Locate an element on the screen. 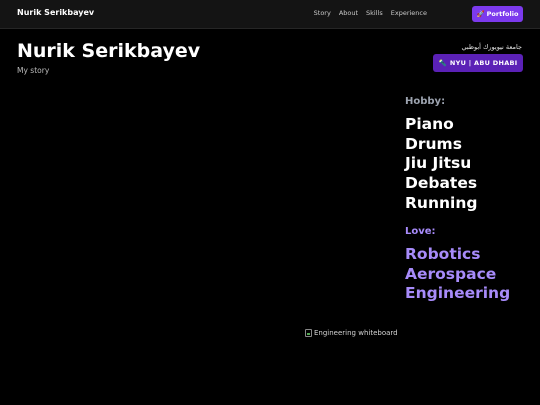 Image resolution: width=540 pixels, height=405 pixels. nav-links: Story About Skills Experience is located at coordinates (370, 13).